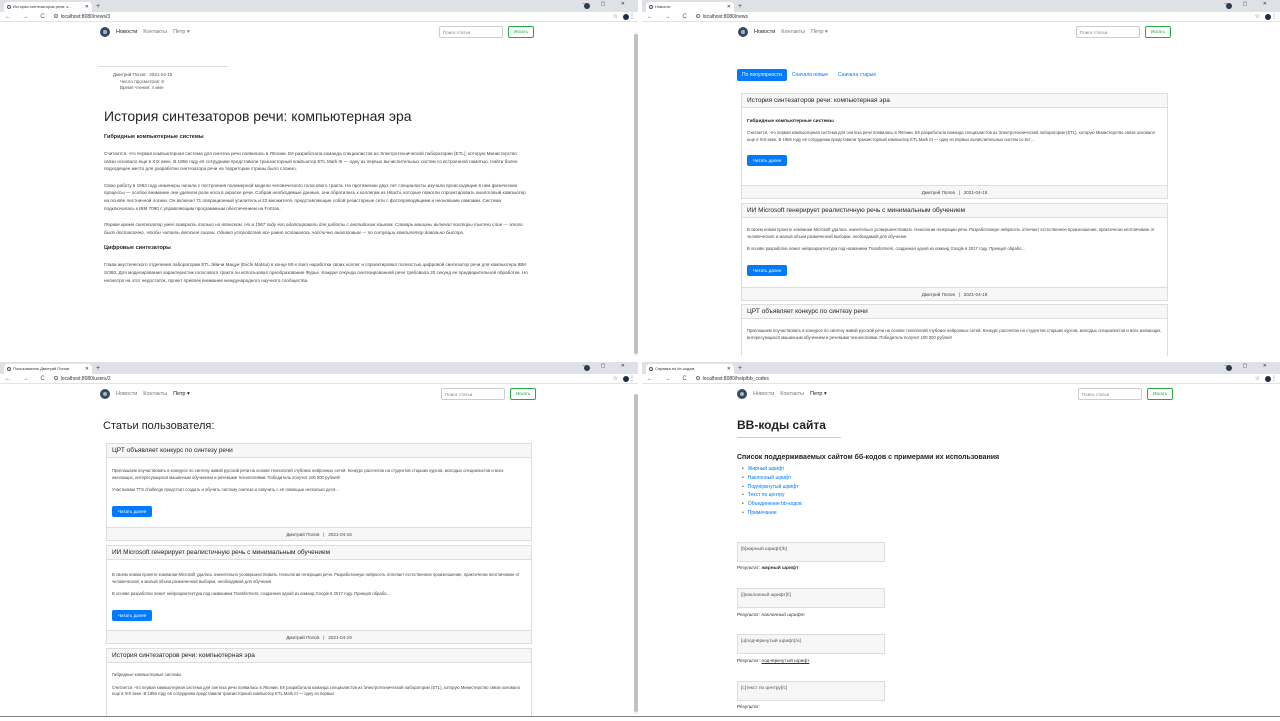 This screenshot has height=721, width=1280. What do you see at coordinates (773, 487) in the screenshot?
I see `toc-link-underline: Подчёркнутый шрифт` at bounding box center [773, 487].